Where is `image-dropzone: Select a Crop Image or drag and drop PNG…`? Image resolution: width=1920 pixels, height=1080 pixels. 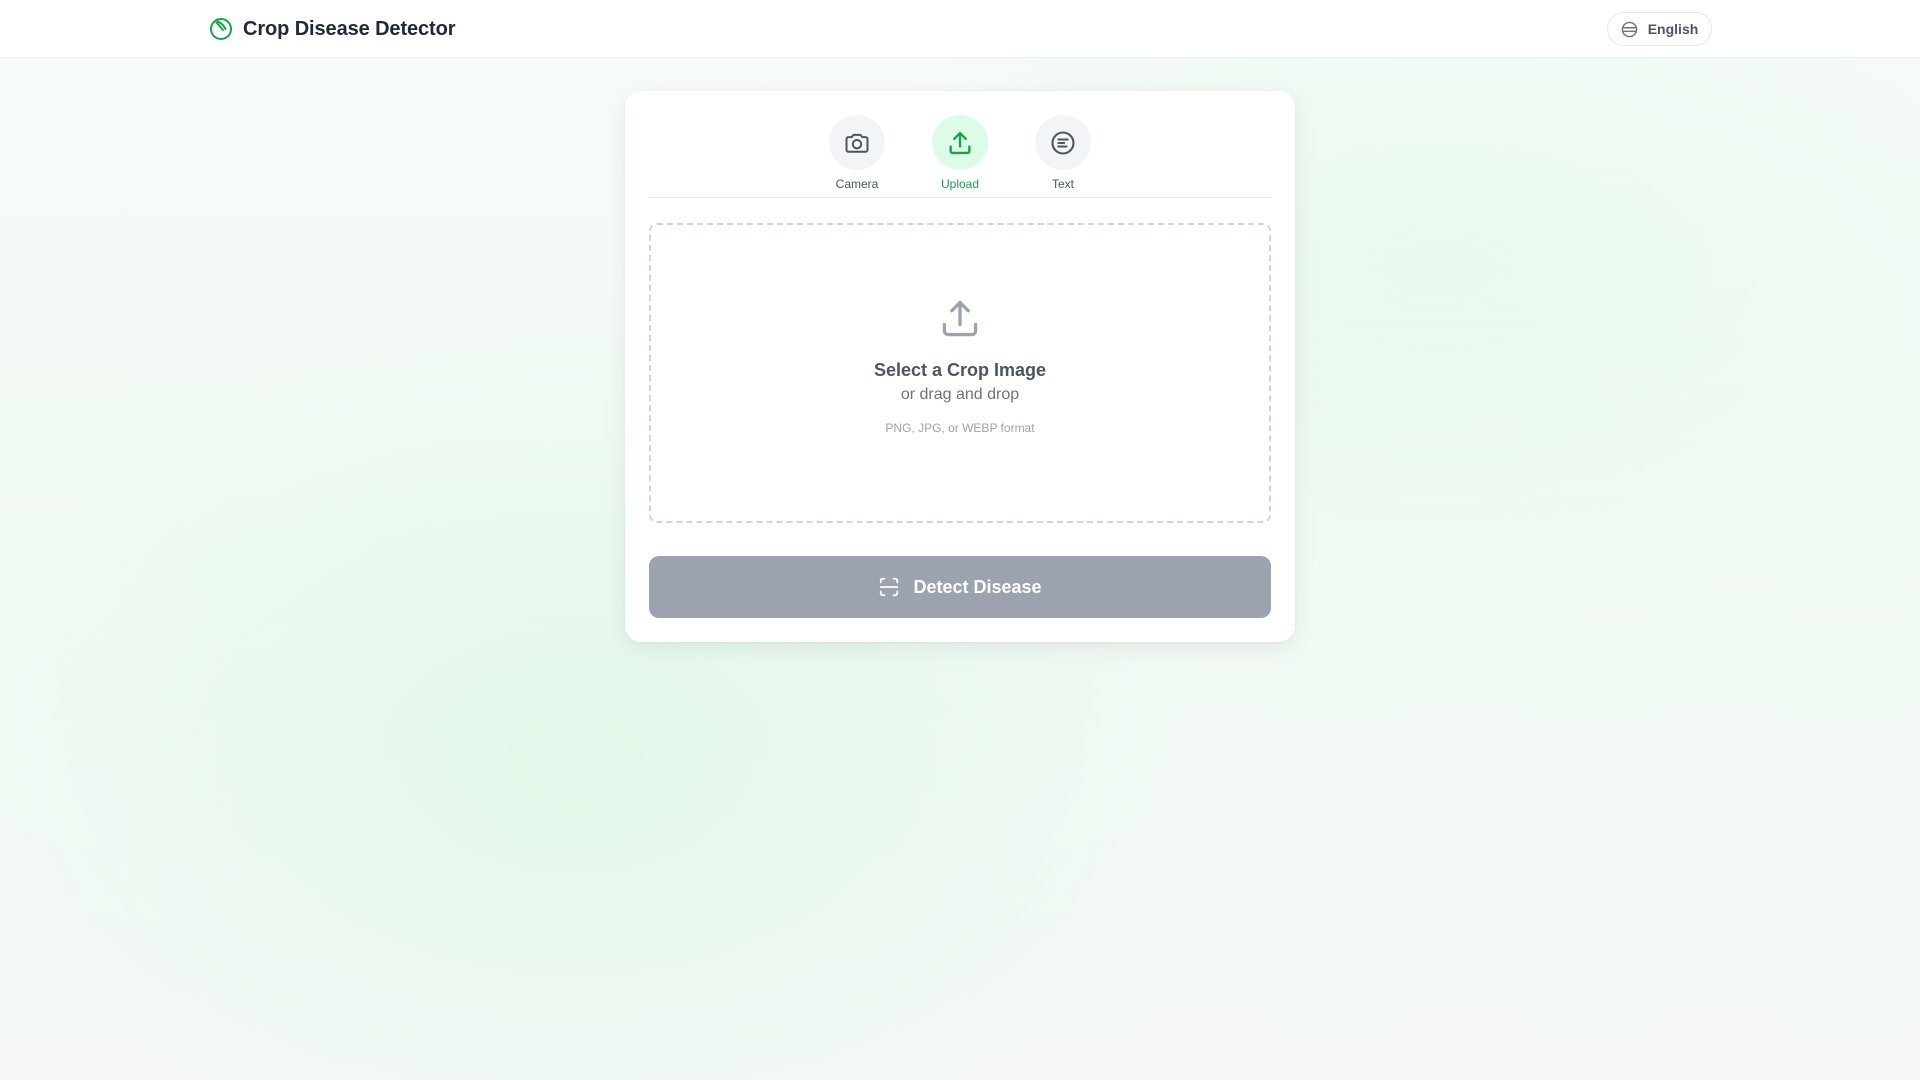
image-dropzone: Select a Crop Image or drag and drop PNG… is located at coordinates (960, 373).